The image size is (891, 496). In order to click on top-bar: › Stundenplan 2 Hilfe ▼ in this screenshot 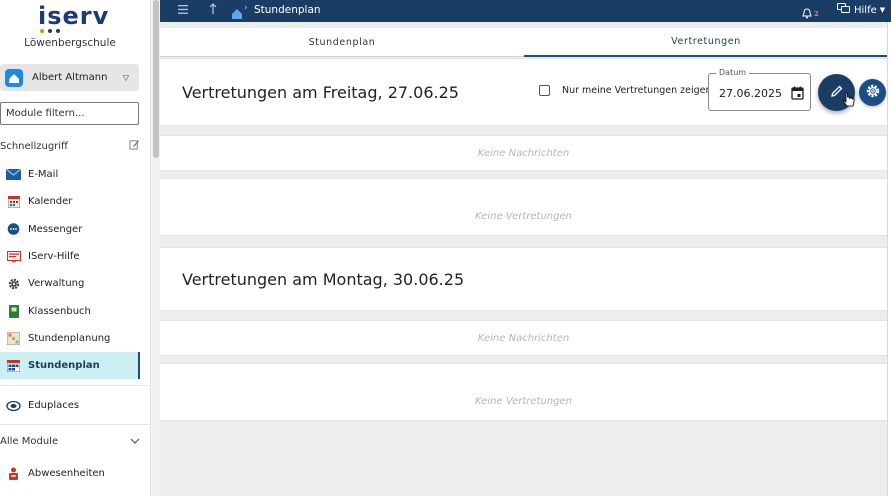, I will do `click(525, 11)`.